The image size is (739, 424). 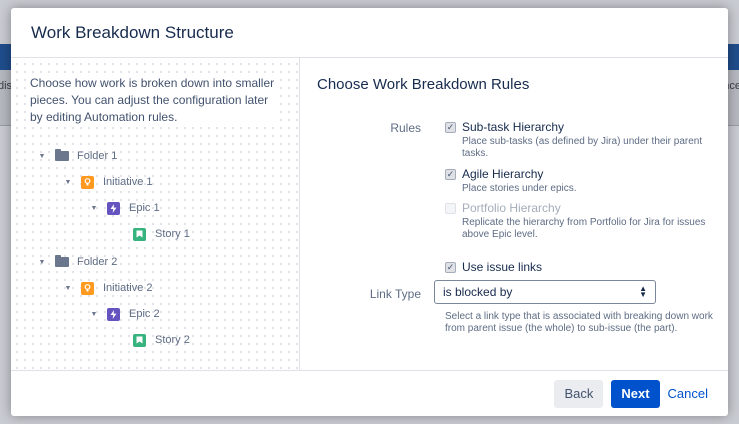 I want to click on rules-title: Choose Work Breakdown Rules, so click(x=423, y=84).